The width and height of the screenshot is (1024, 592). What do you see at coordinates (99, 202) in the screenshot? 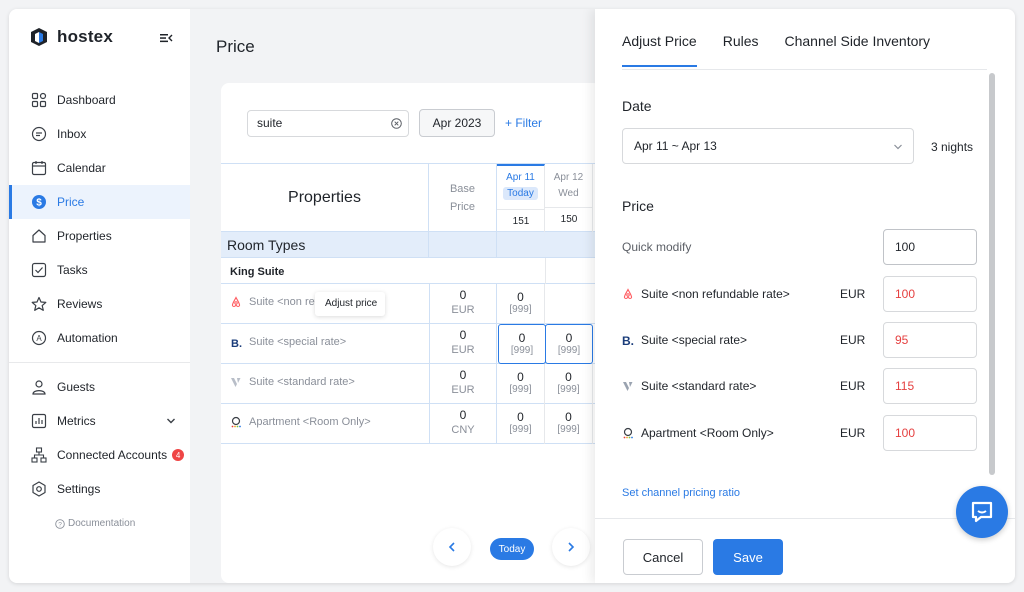
I see `sidebar-item-price: $ Price` at bounding box center [99, 202].